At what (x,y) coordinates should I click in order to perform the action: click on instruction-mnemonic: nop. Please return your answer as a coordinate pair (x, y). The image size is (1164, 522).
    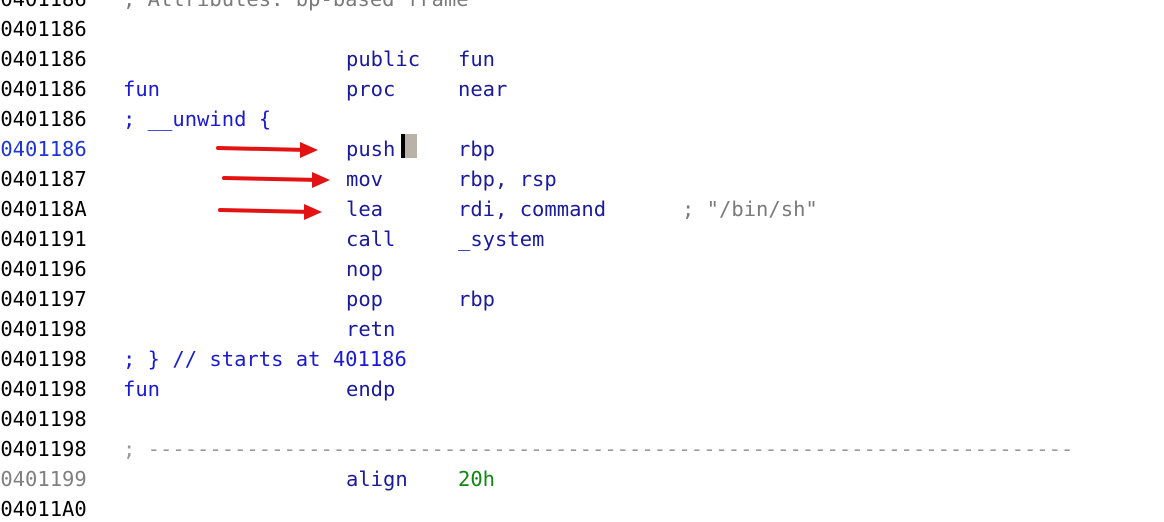
    Looking at the image, I should click on (364, 269).